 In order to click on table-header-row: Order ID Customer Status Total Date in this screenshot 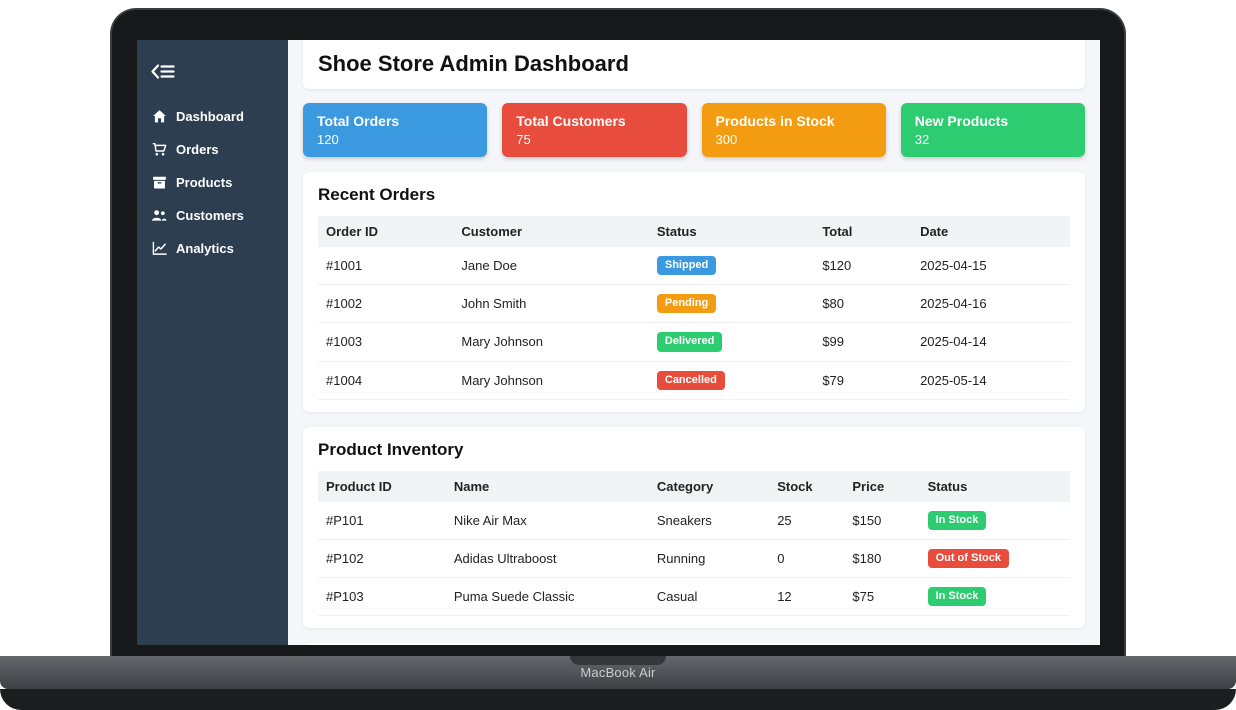, I will do `click(694, 231)`.